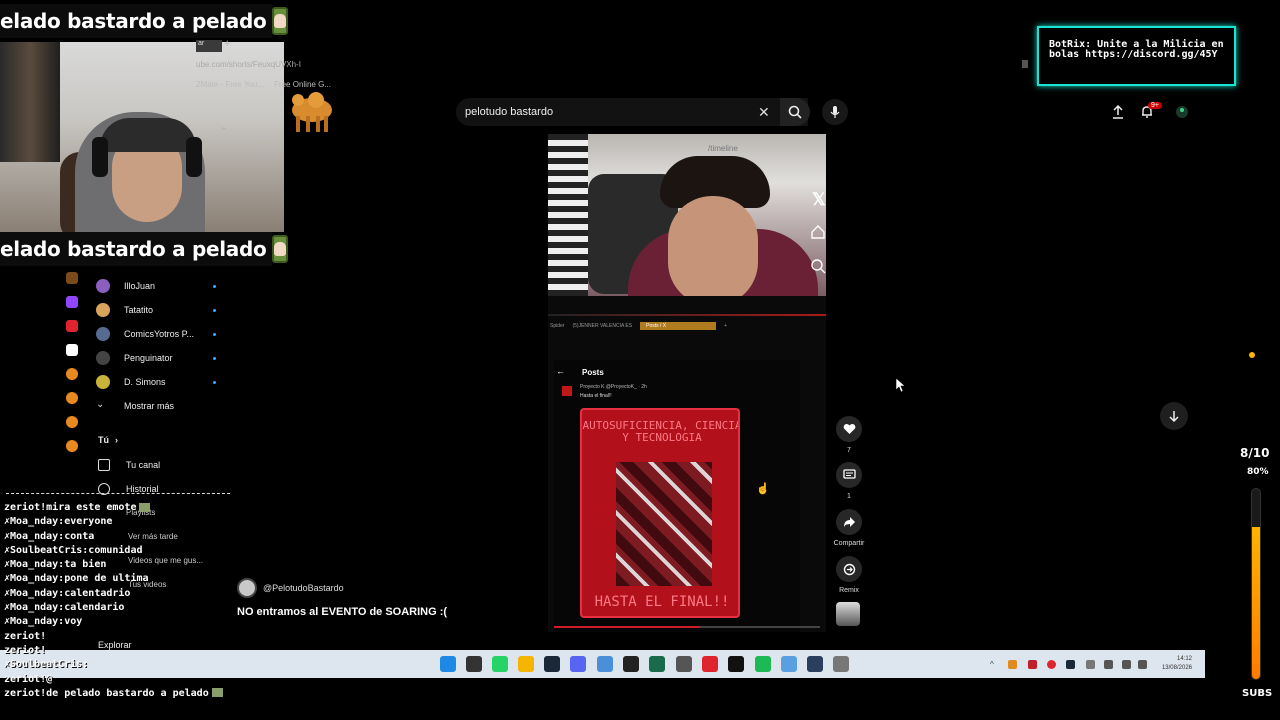 The width and height of the screenshot is (1280, 720). Describe the element at coordinates (145, 382) in the screenshot. I see `subscription-label: D. Simons` at that location.